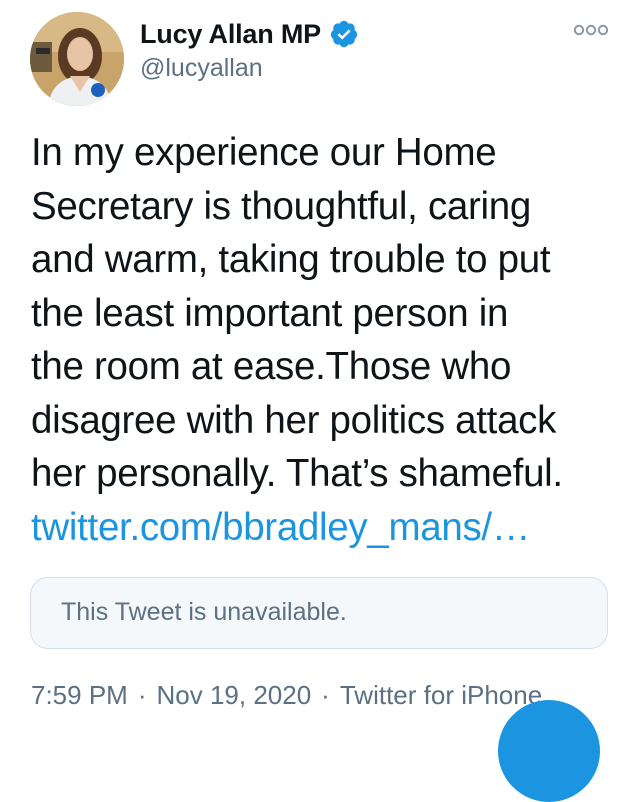 The height and width of the screenshot is (802, 640). I want to click on compose-fab-button, so click(549, 751).